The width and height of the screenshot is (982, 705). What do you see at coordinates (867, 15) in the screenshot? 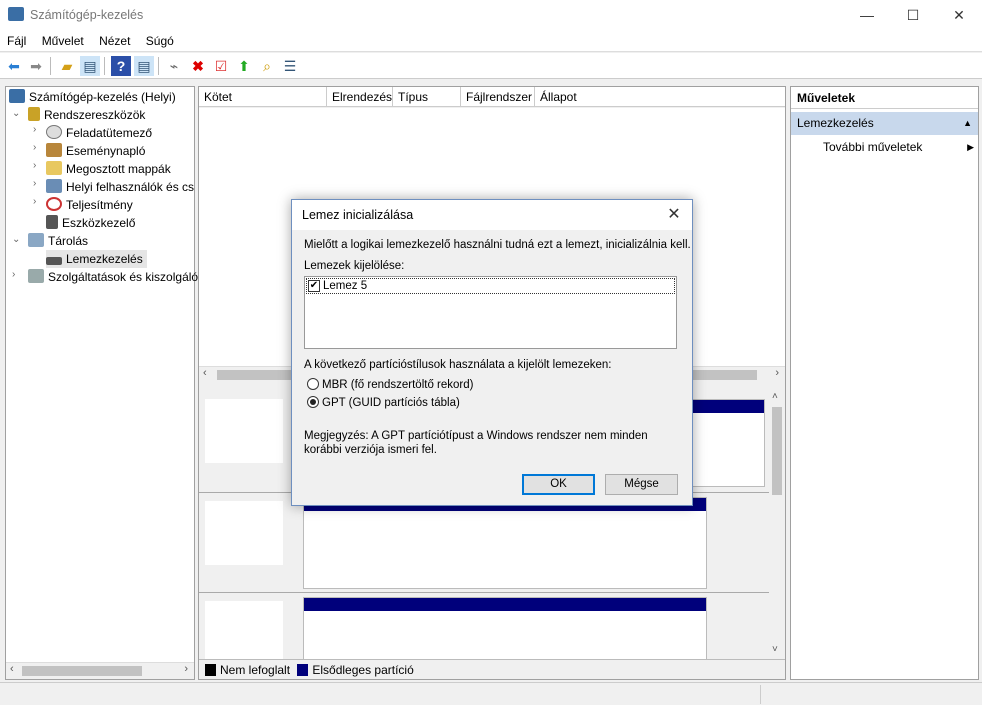
I see `minimize-button: —` at bounding box center [867, 15].